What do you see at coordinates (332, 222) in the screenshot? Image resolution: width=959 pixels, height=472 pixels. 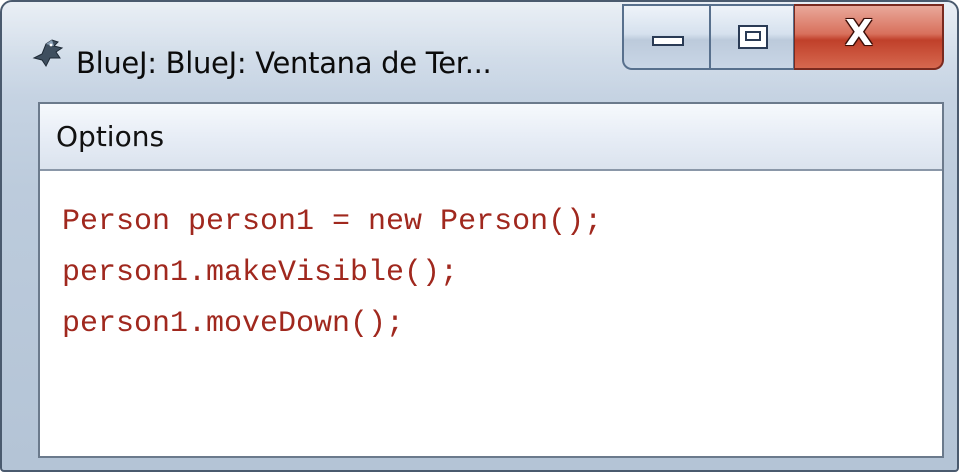 I see `terminal-line: Person person1 = new Person();` at bounding box center [332, 222].